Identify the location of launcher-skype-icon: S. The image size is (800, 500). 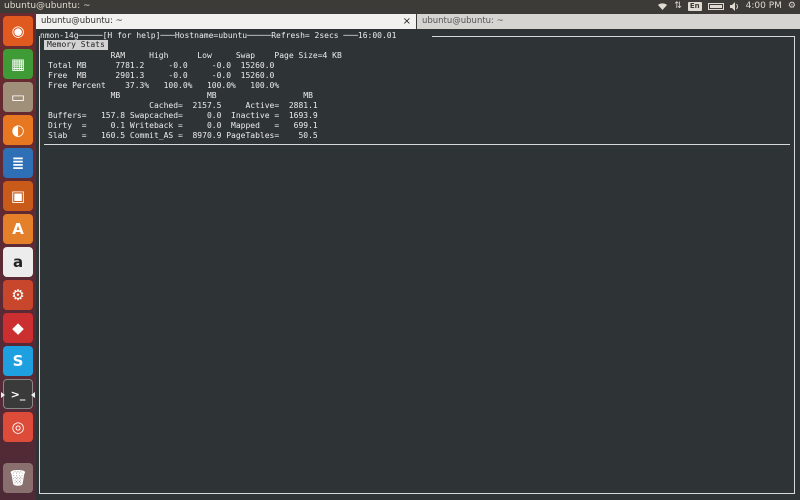
(18, 361).